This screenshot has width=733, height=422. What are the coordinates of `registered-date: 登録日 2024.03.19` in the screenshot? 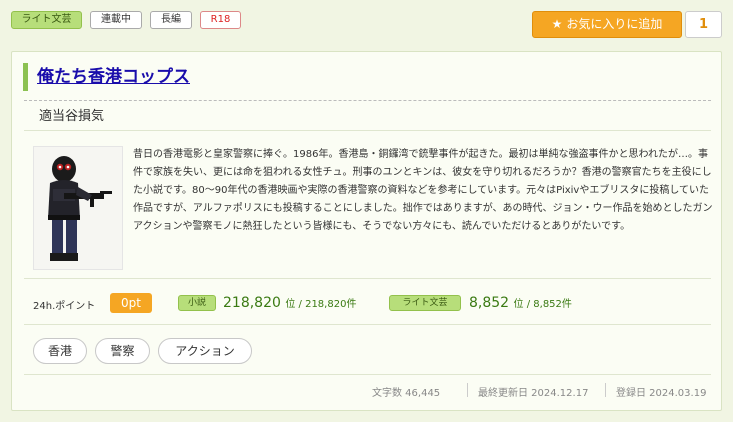 It's located at (661, 393).